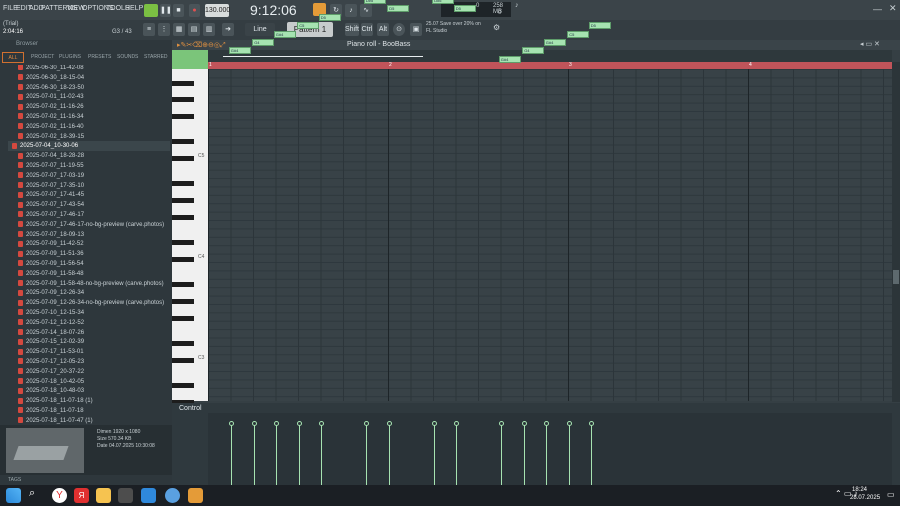  I want to click on file-item: 2025-07-04_10-30-06, so click(89, 146).